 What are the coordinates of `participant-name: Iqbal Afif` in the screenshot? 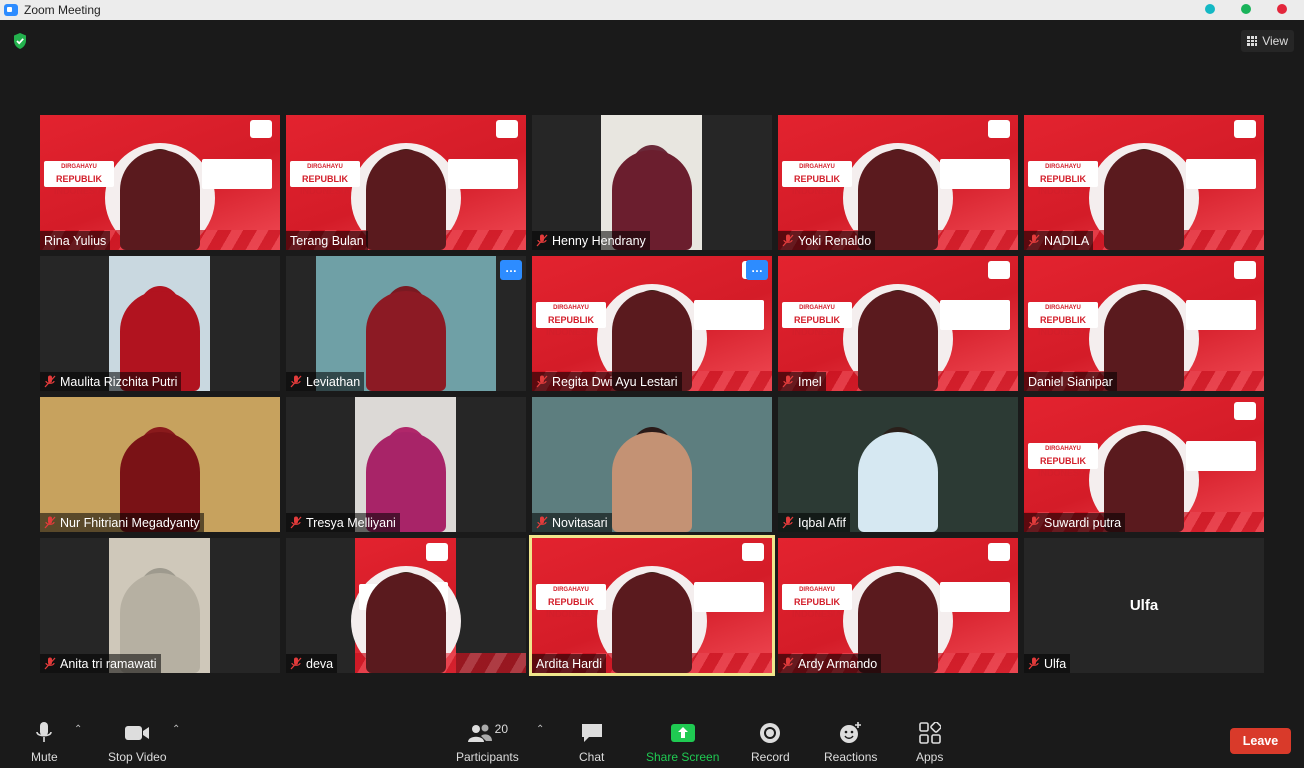 It's located at (822, 522).